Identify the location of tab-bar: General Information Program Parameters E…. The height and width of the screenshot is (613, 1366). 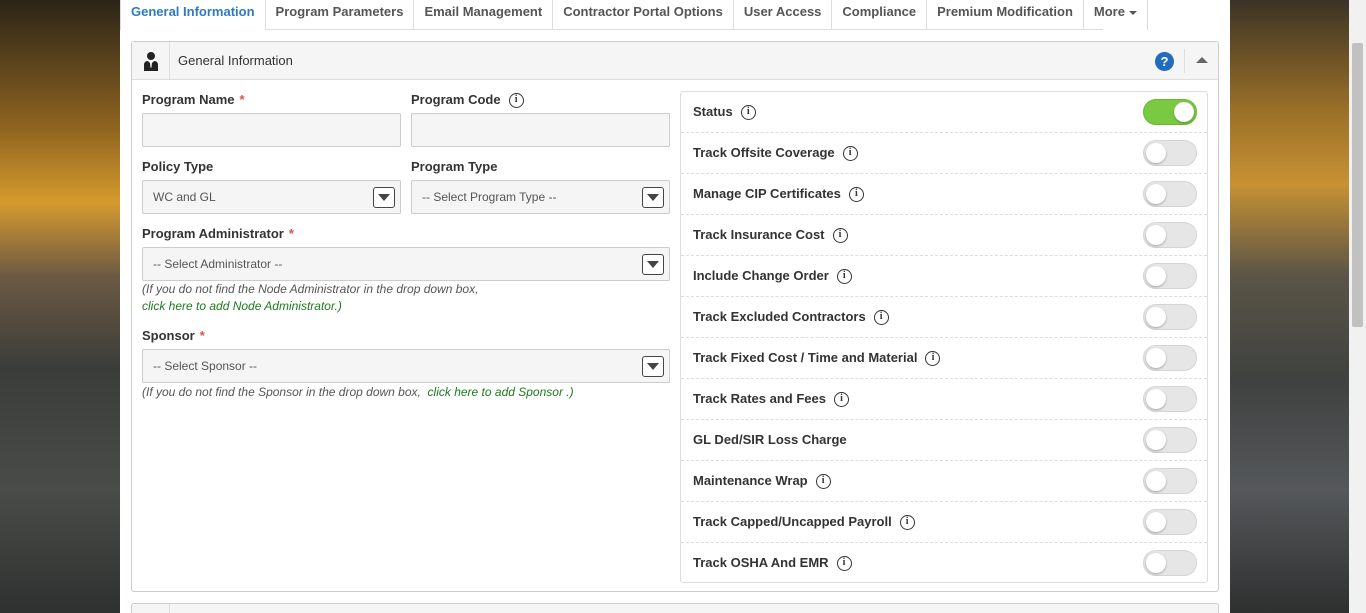
(634, 15).